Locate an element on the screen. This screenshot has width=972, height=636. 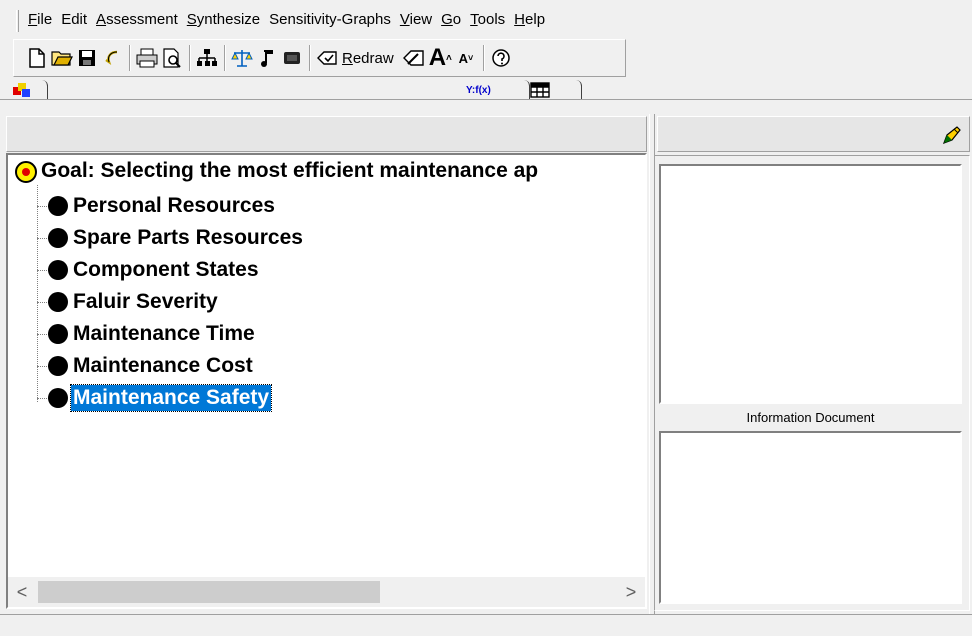
menu-view: View is located at coordinates (416, 19).